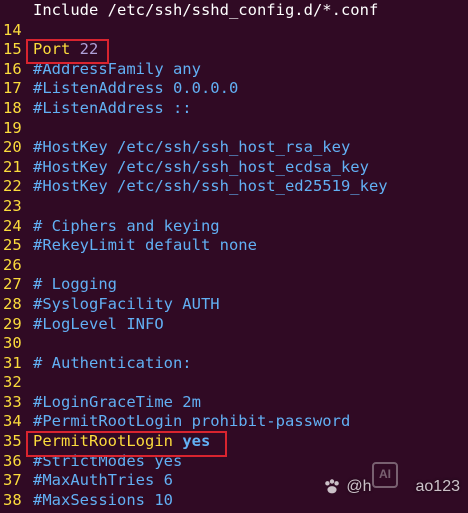 This screenshot has height=513, width=468. Describe the element at coordinates (12, 460) in the screenshot. I see `line-number: 36` at that location.